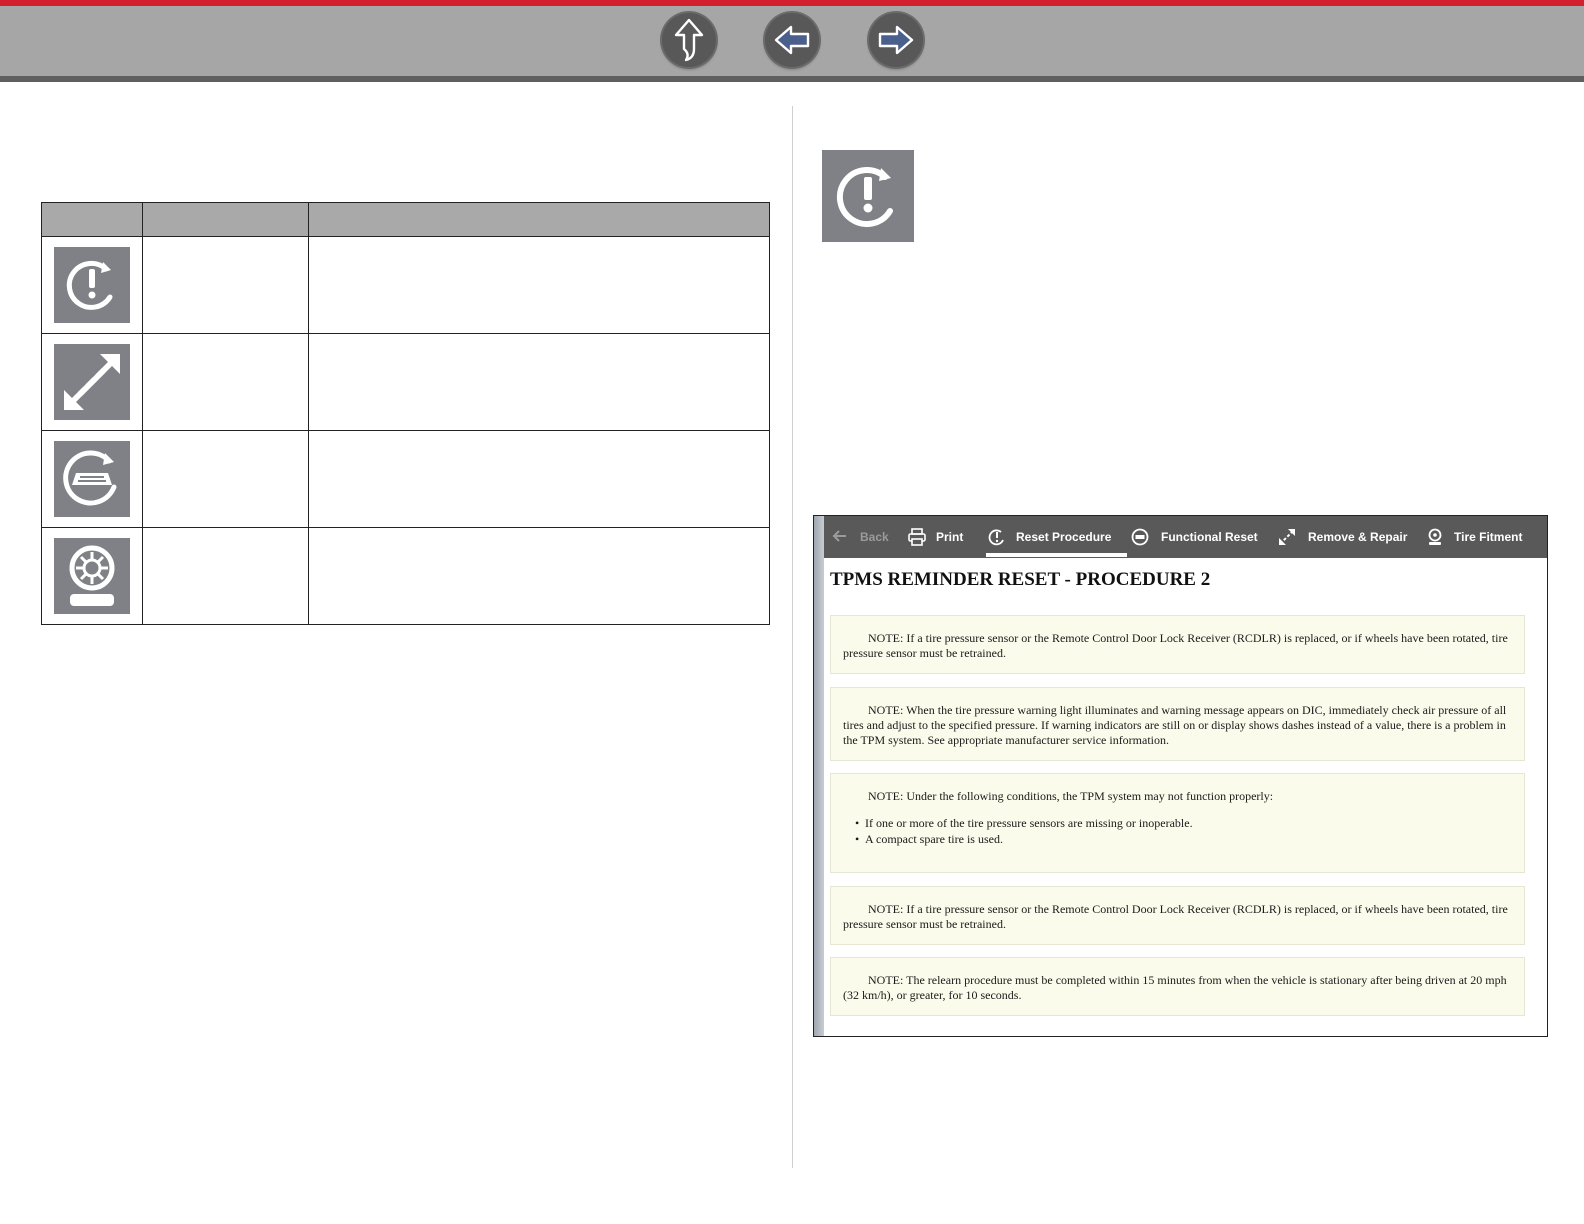  Describe the element at coordinates (225, 219) in the screenshot. I see `header-name-column` at that location.